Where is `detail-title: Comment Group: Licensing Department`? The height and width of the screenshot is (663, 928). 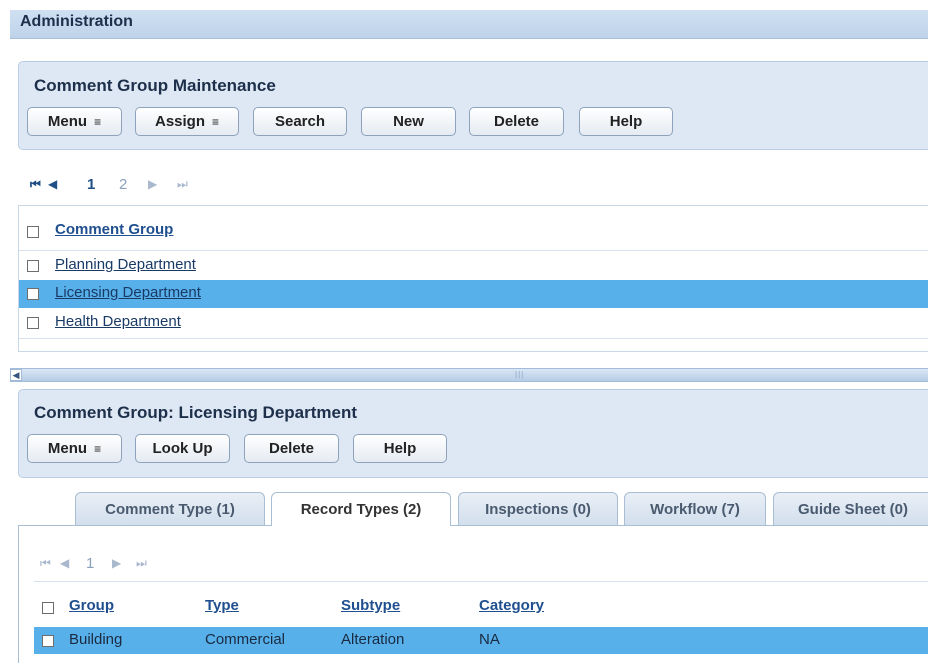
detail-title: Comment Group: Licensing Department is located at coordinates (196, 412).